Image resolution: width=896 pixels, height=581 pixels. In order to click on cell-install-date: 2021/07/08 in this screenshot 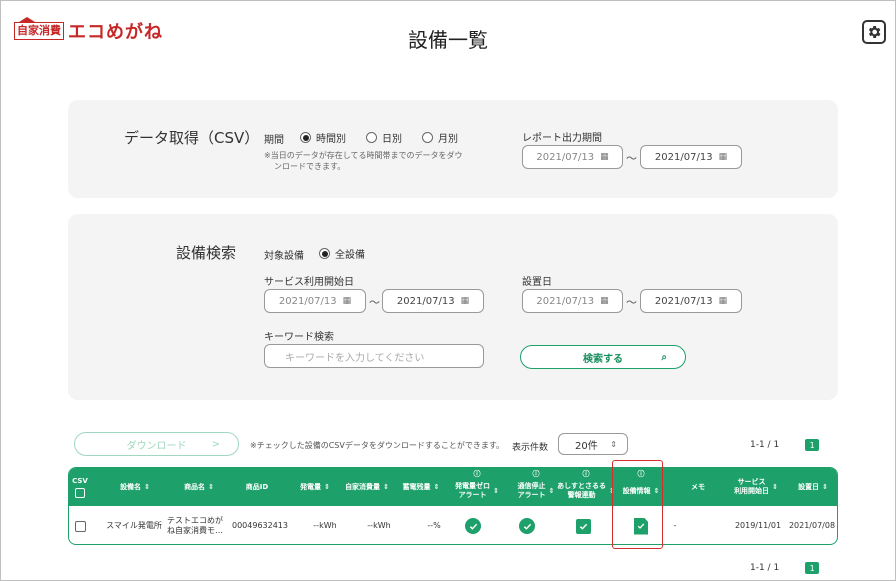, I will do `click(812, 525)`.